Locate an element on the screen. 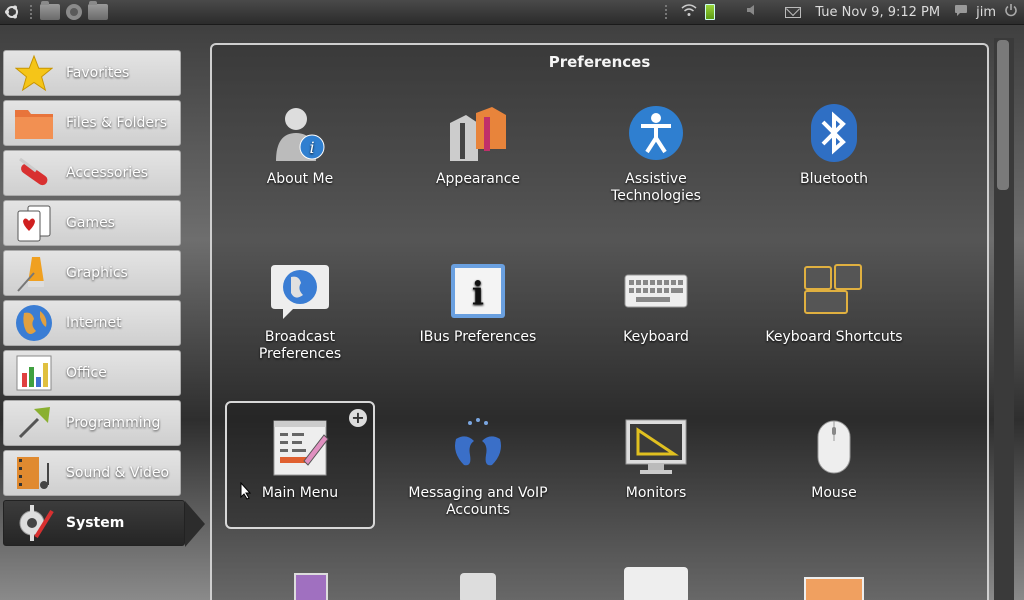  power-icon is located at coordinates (1011, 12).